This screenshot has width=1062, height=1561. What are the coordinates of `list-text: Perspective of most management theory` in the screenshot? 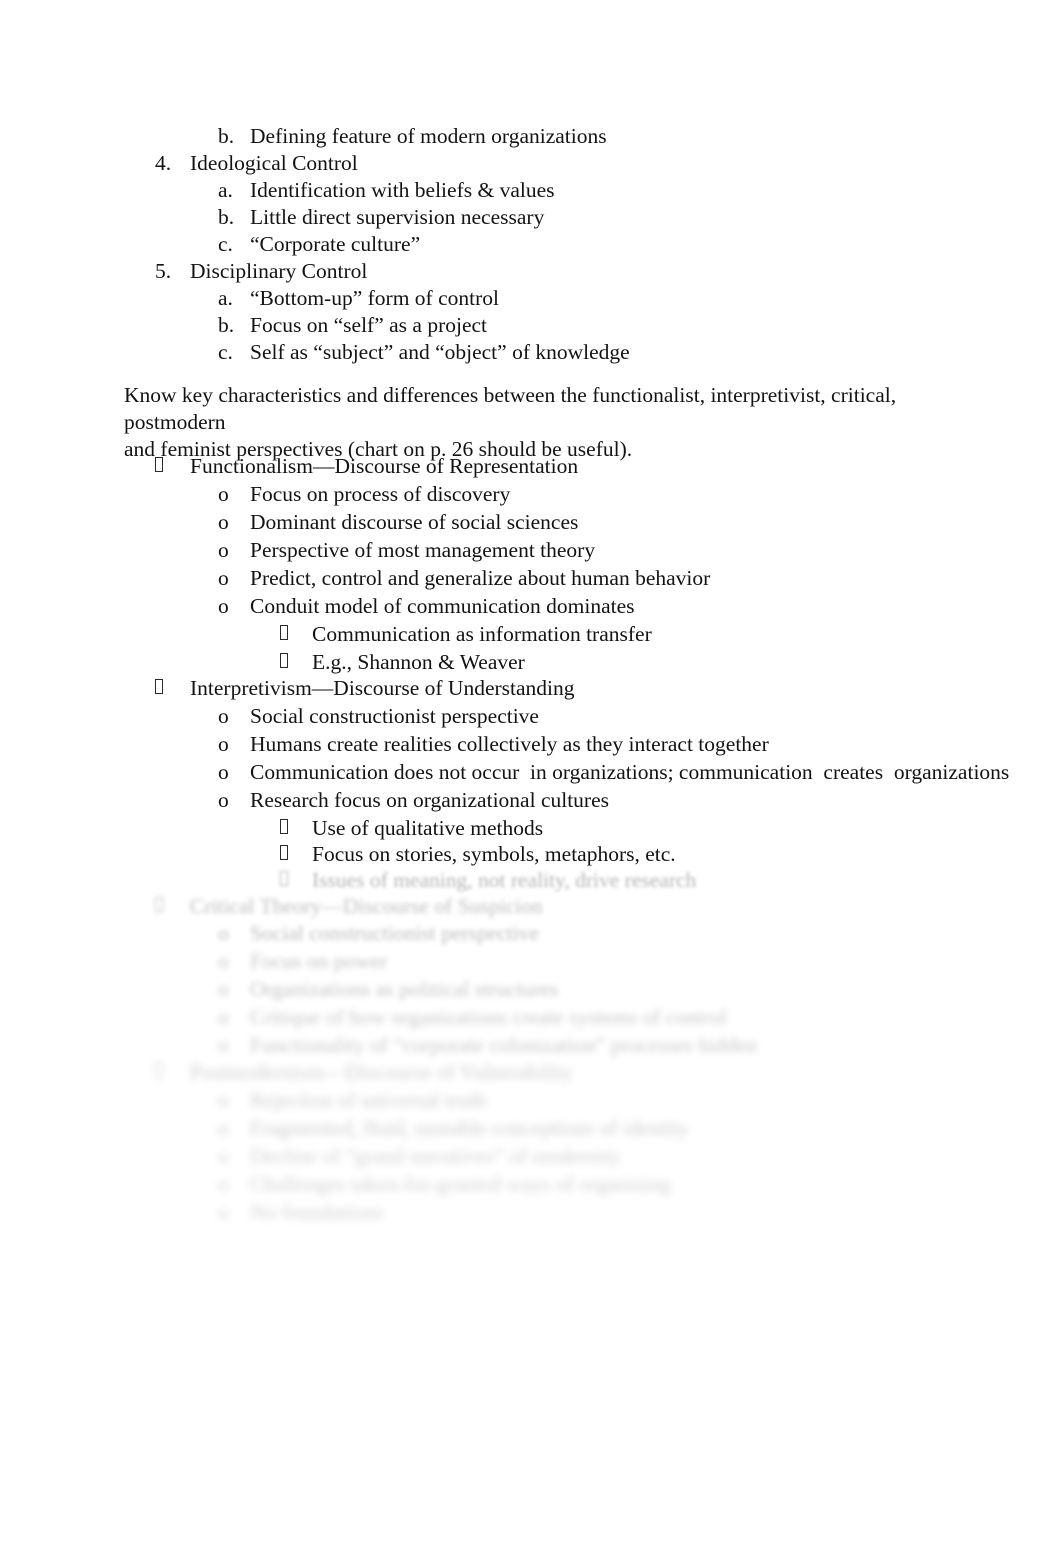 It's located at (423, 550).